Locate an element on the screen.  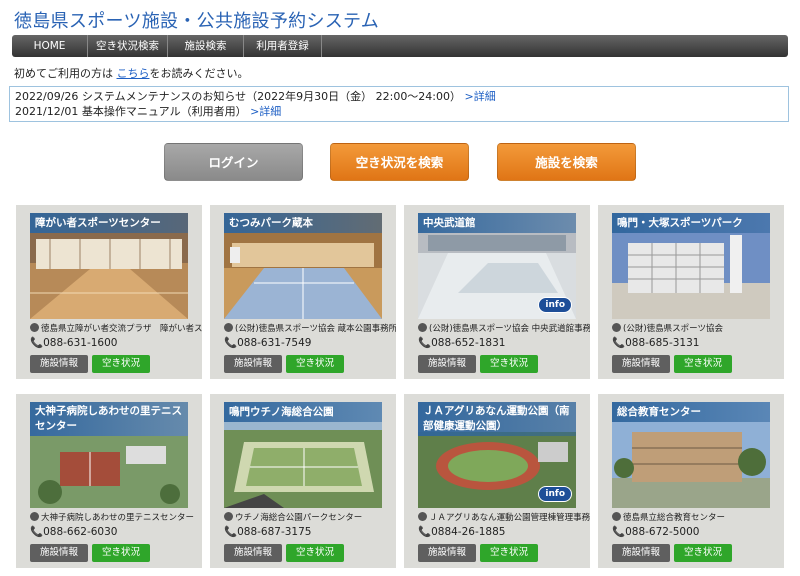
login-button: ログイン is located at coordinates (233, 162).